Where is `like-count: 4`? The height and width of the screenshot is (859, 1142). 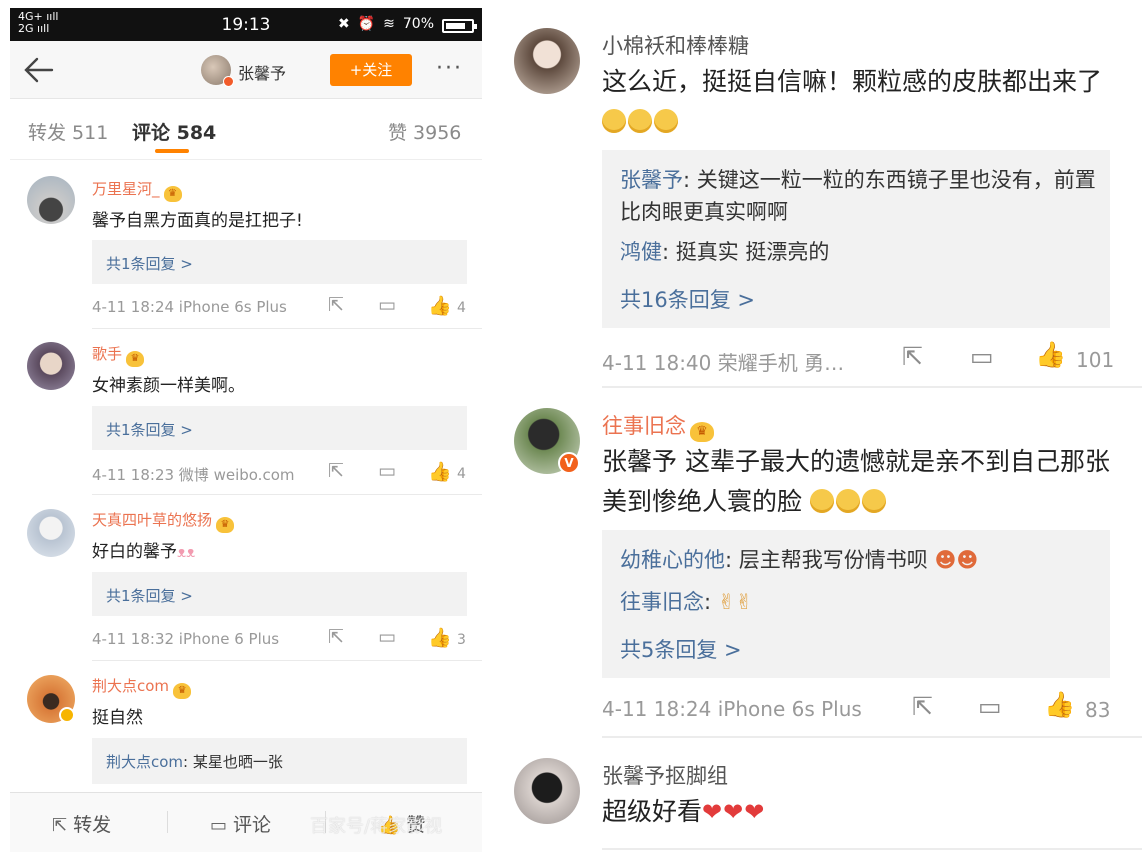
like-count: 4 is located at coordinates (461, 308).